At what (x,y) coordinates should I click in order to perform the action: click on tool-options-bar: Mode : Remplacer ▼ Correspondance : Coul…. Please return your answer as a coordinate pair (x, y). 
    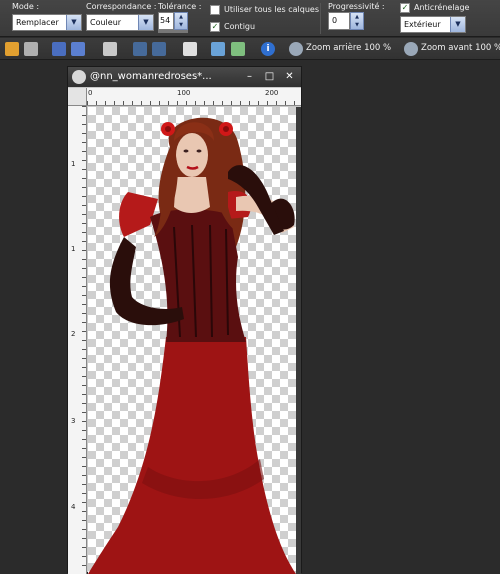
    Looking at the image, I should click on (250, 18).